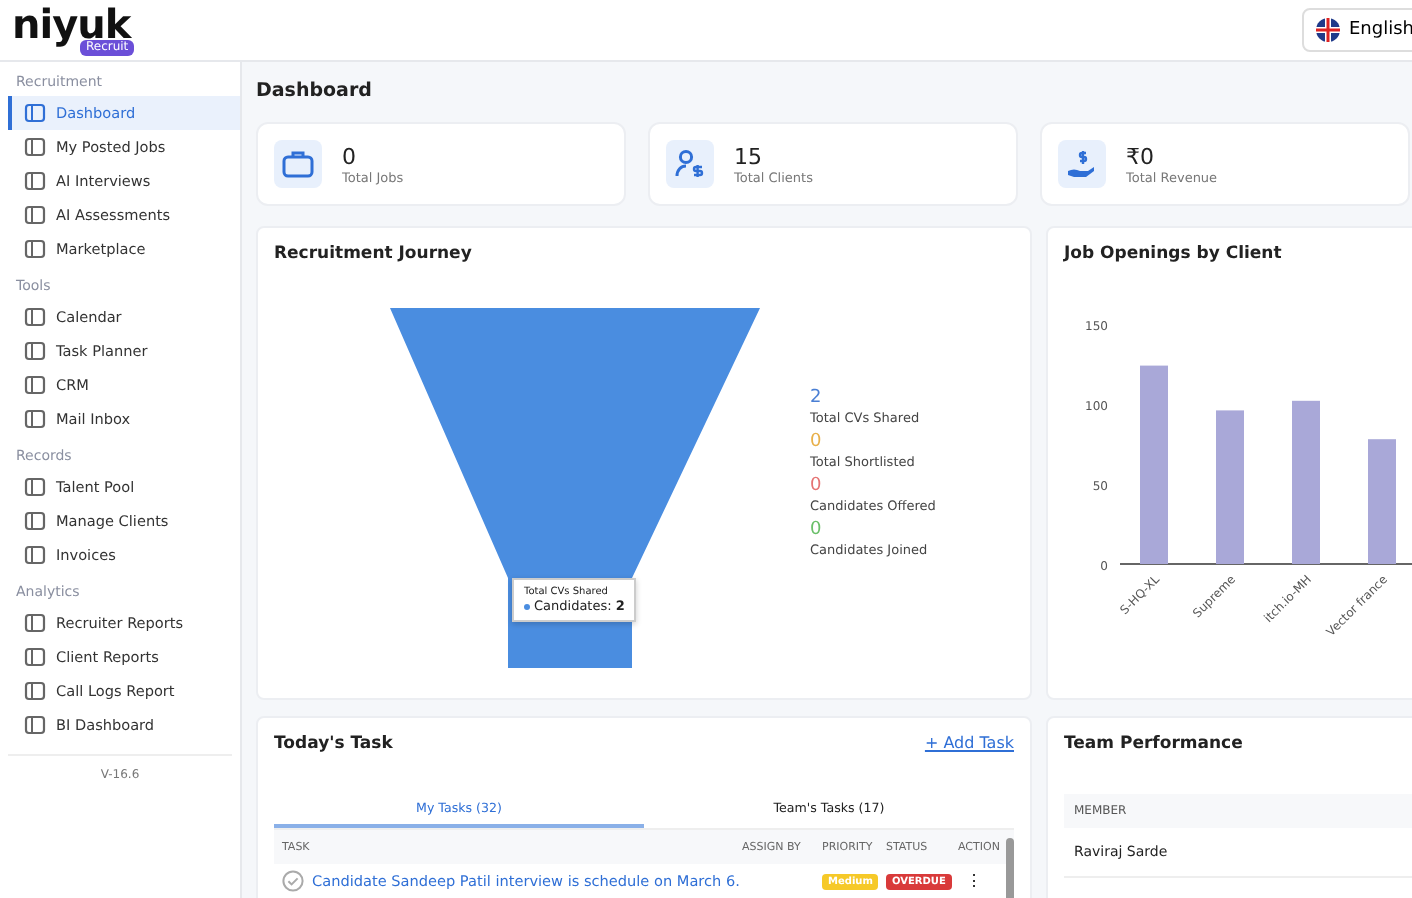  What do you see at coordinates (293, 881) in the screenshot?
I see `check-circle-icon` at bounding box center [293, 881].